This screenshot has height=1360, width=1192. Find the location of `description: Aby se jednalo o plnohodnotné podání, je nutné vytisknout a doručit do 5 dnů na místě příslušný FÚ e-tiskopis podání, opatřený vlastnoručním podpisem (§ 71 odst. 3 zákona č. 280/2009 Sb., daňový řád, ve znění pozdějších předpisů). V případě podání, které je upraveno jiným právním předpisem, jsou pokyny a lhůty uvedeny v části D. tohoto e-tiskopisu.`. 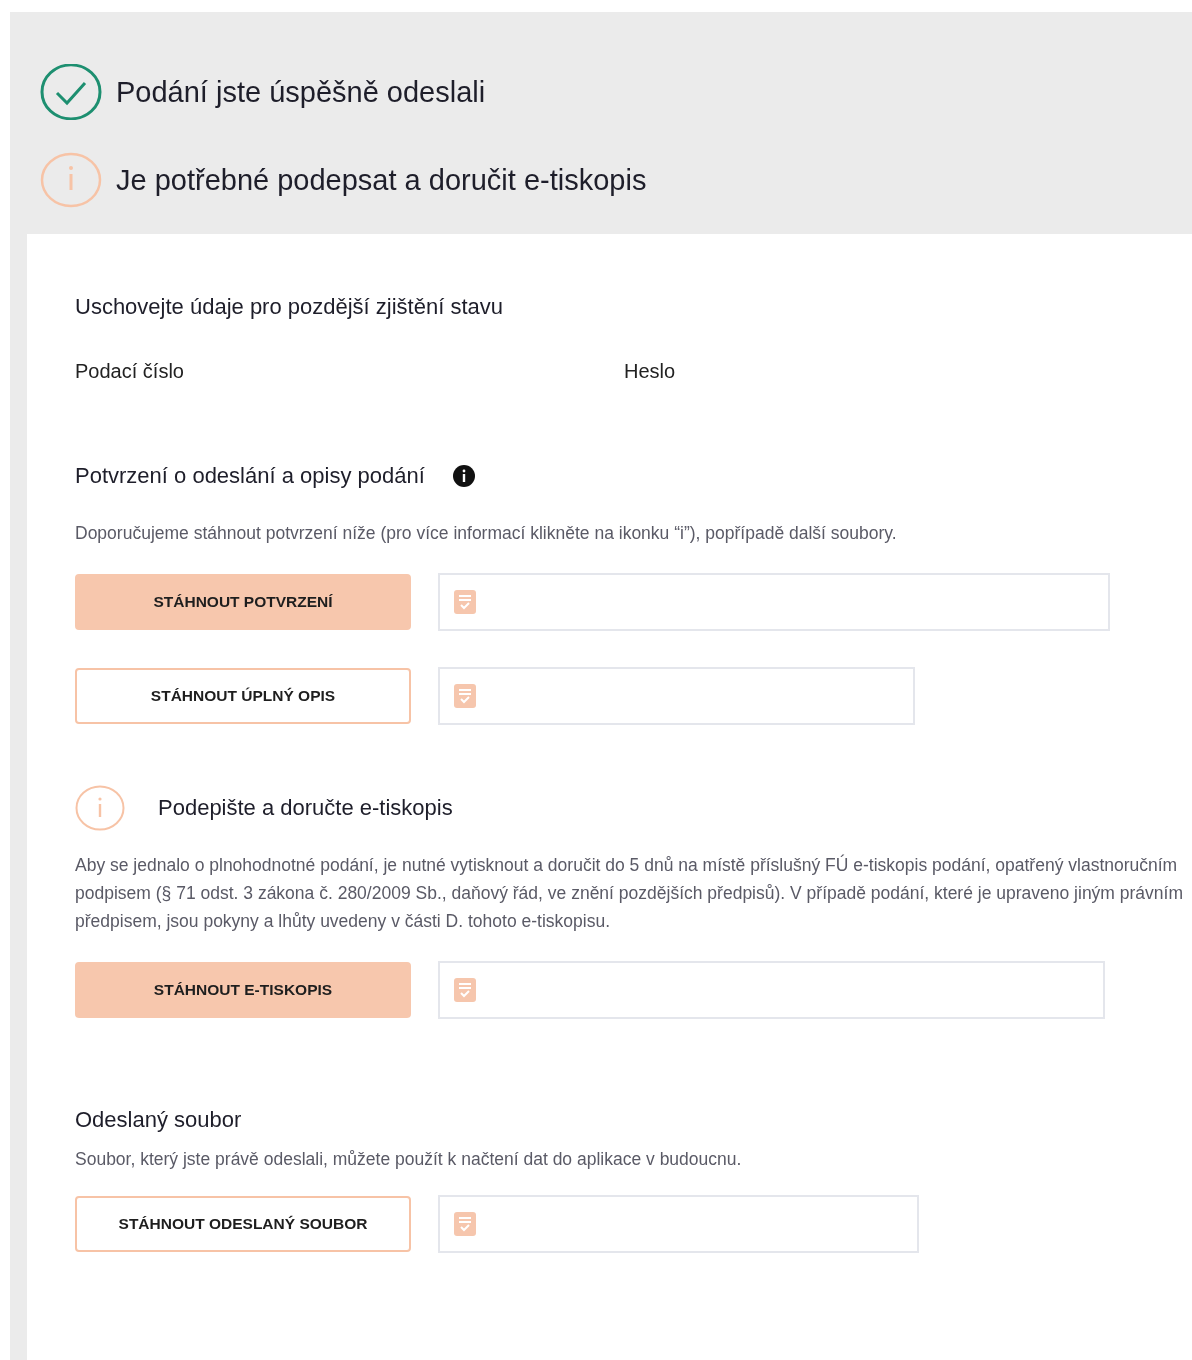

description: Aby se jednalo o plnohodnotné podání, je nutné vytisknout a doručit do 5 dnů na místě příslušný FÚ e-tiskopis podání, opatřený vlastnoručním podpisem (§ 71 odst. 3 zákona č. 280/2009 Sb., daňový řád, ve znění pozdějších předpisů). V případě podání, které je upraveno jiným právním předpisem, jsou pokyny a lhůty uvedeny v části D. tohoto e-tiskopisu. is located at coordinates (630, 893).